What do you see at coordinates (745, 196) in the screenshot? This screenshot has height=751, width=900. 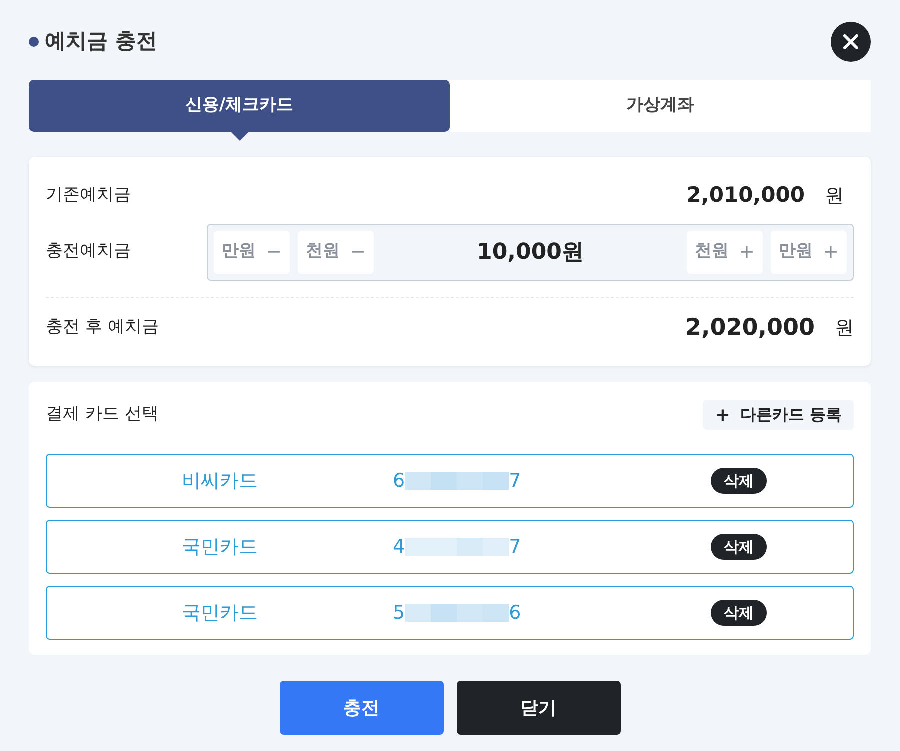 I see `amount-text: 2,010,000` at bounding box center [745, 196].